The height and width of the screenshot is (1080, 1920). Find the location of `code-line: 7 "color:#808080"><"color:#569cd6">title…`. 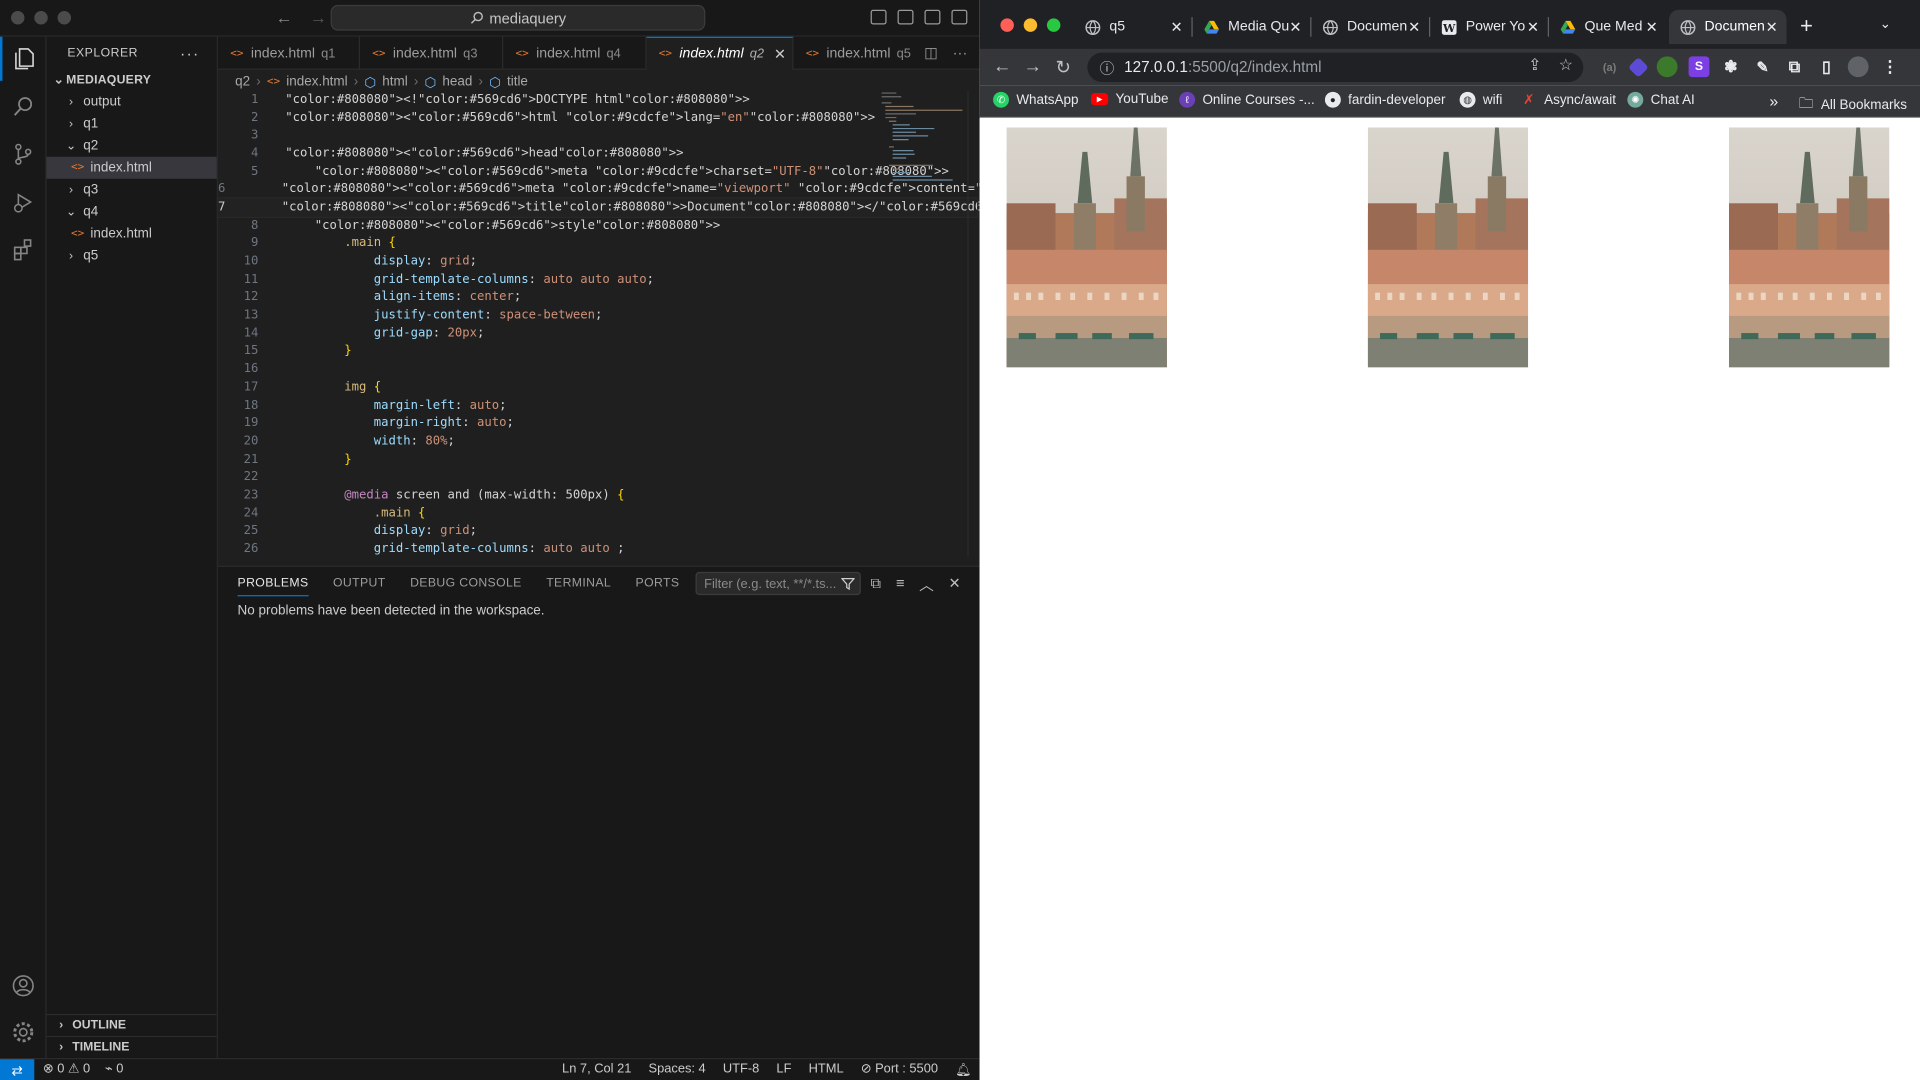

code-line: 7 "color:#808080"><"color:#569cd6">title… is located at coordinates (598, 207).